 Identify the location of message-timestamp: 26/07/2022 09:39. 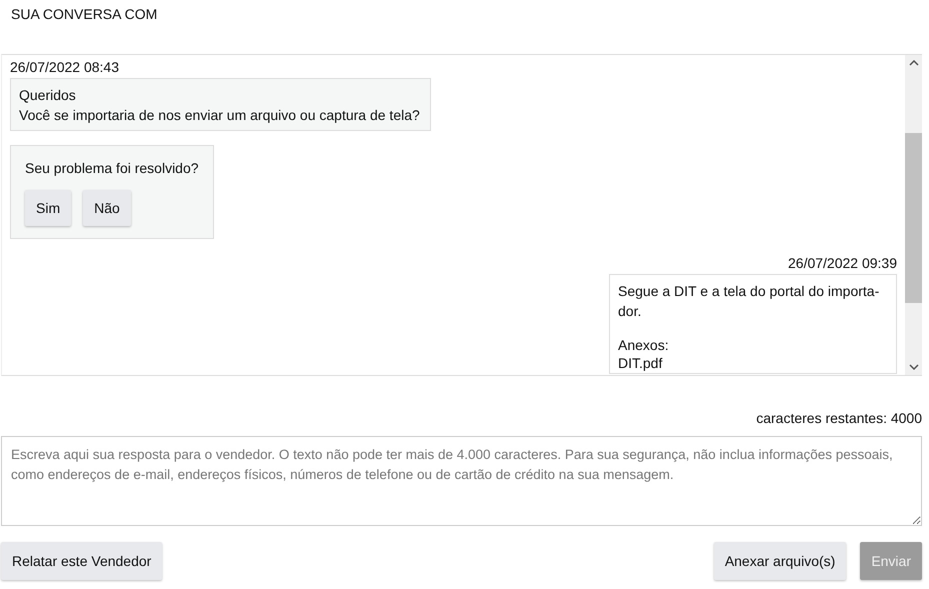
(842, 263).